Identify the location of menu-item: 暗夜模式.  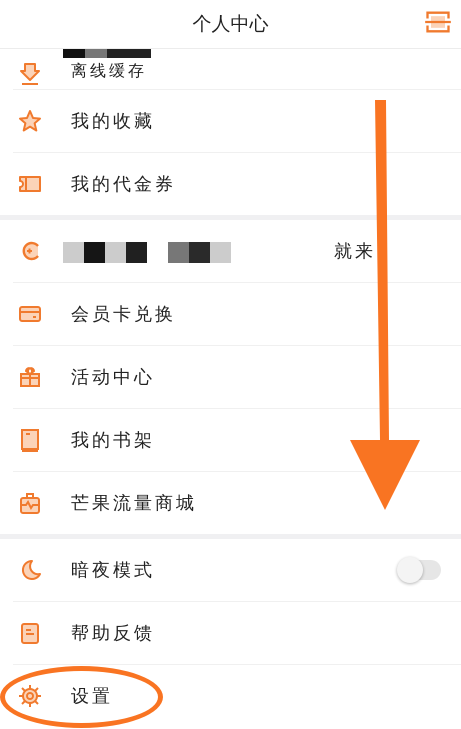
(237, 570).